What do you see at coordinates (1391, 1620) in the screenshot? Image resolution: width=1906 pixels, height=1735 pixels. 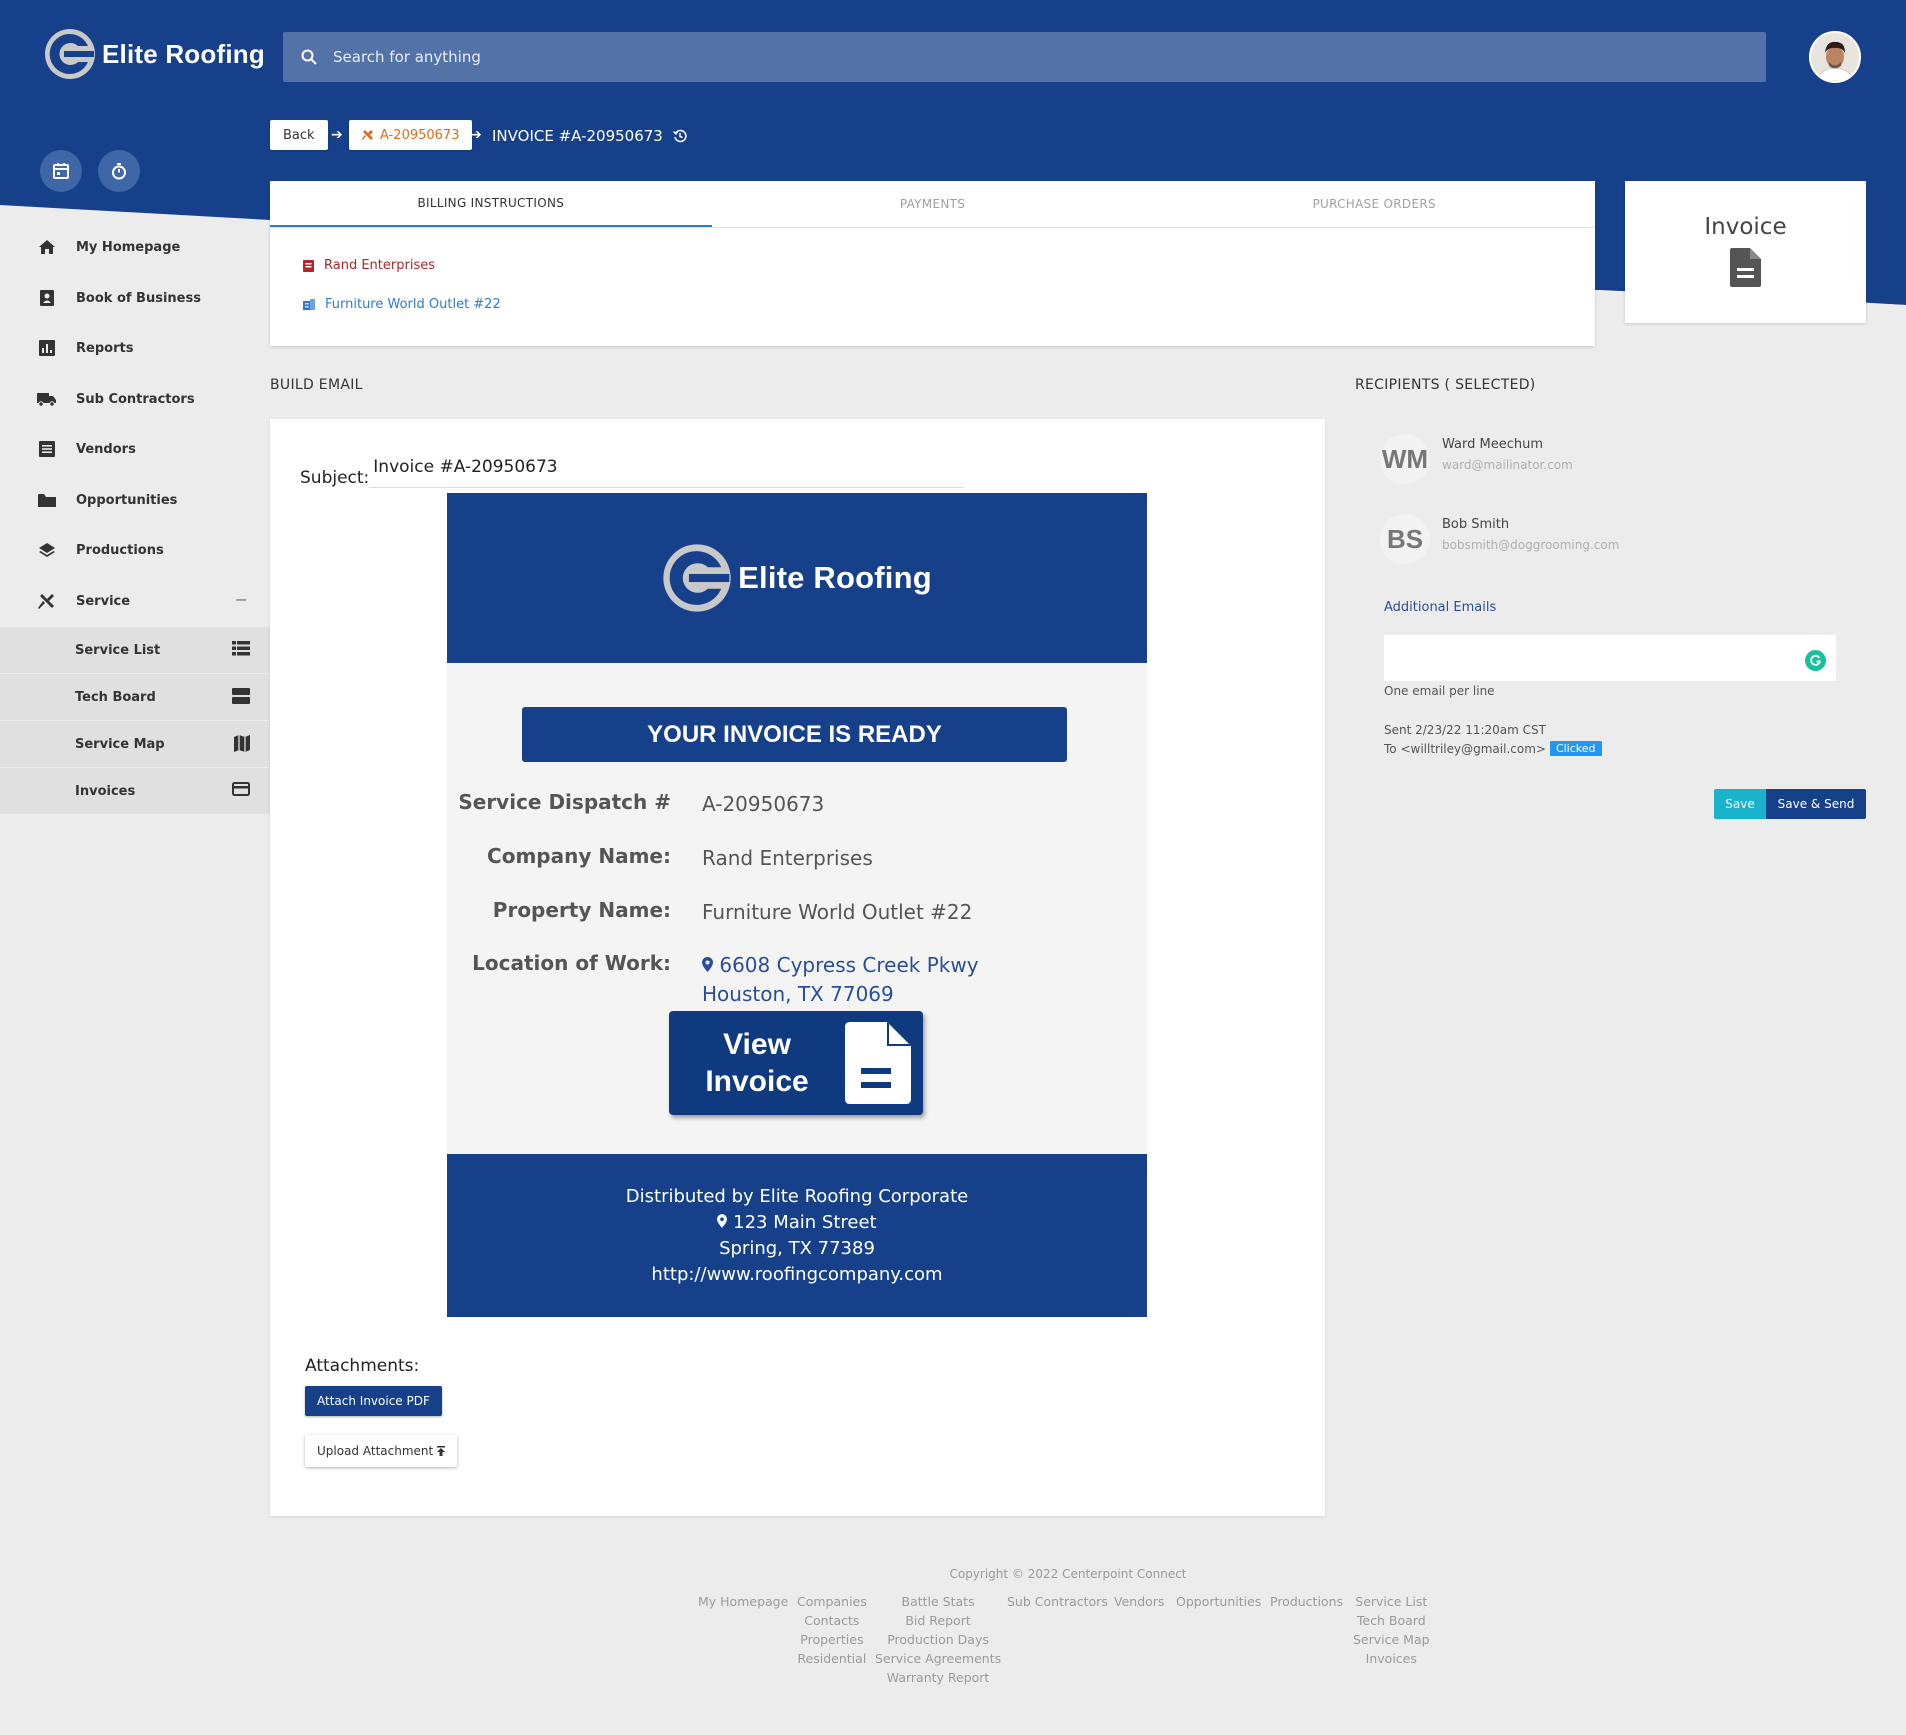 I see `footer-link: Tech Board` at bounding box center [1391, 1620].